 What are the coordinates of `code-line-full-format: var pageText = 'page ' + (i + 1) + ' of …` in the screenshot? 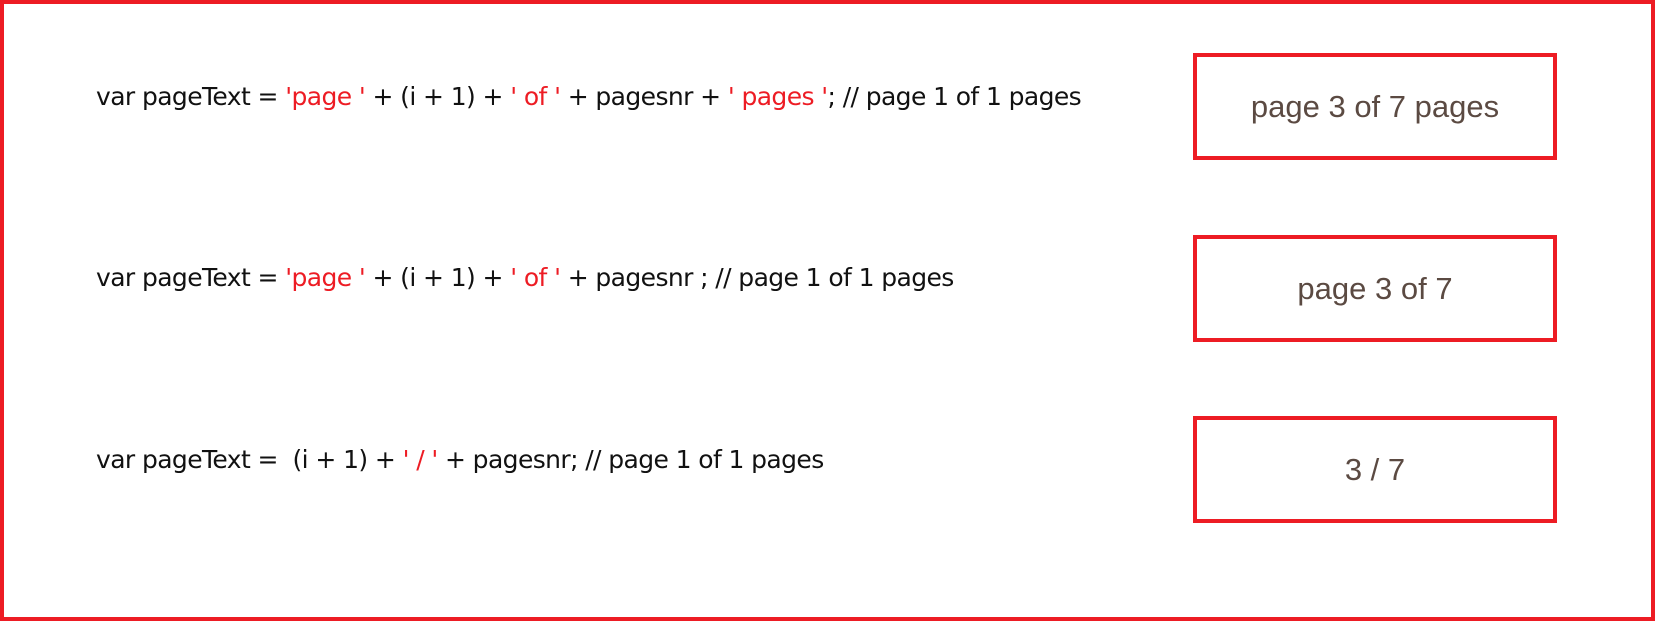 It's located at (589, 97).